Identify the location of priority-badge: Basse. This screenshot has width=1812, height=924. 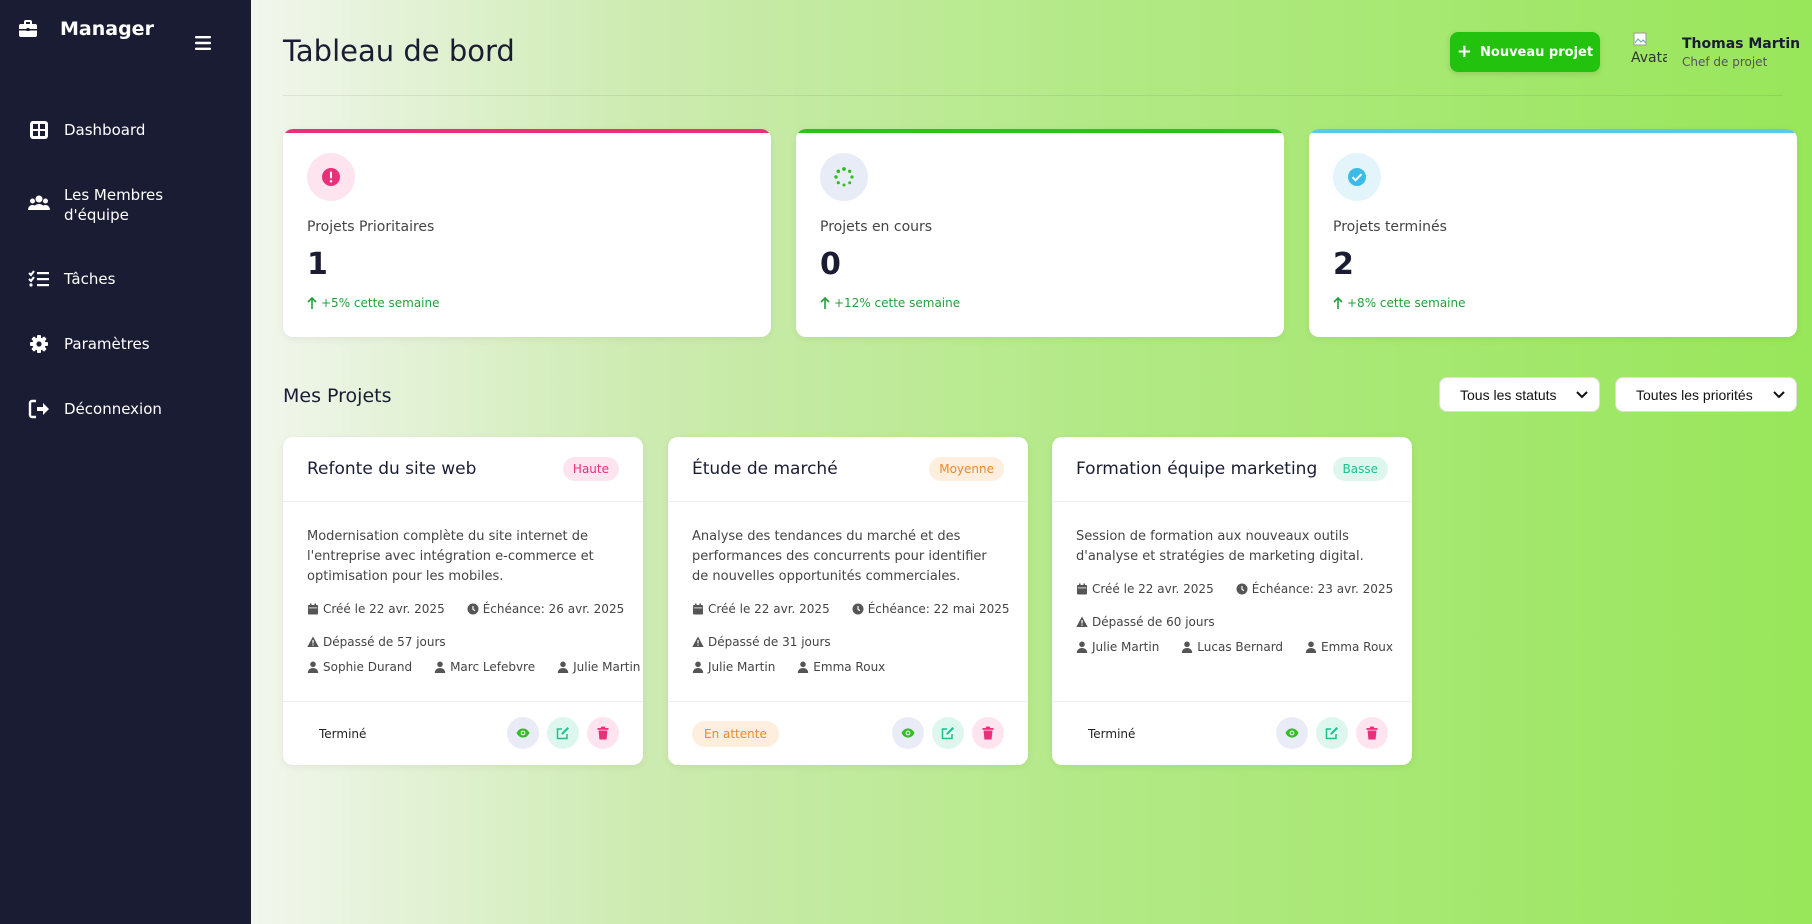
(1360, 469).